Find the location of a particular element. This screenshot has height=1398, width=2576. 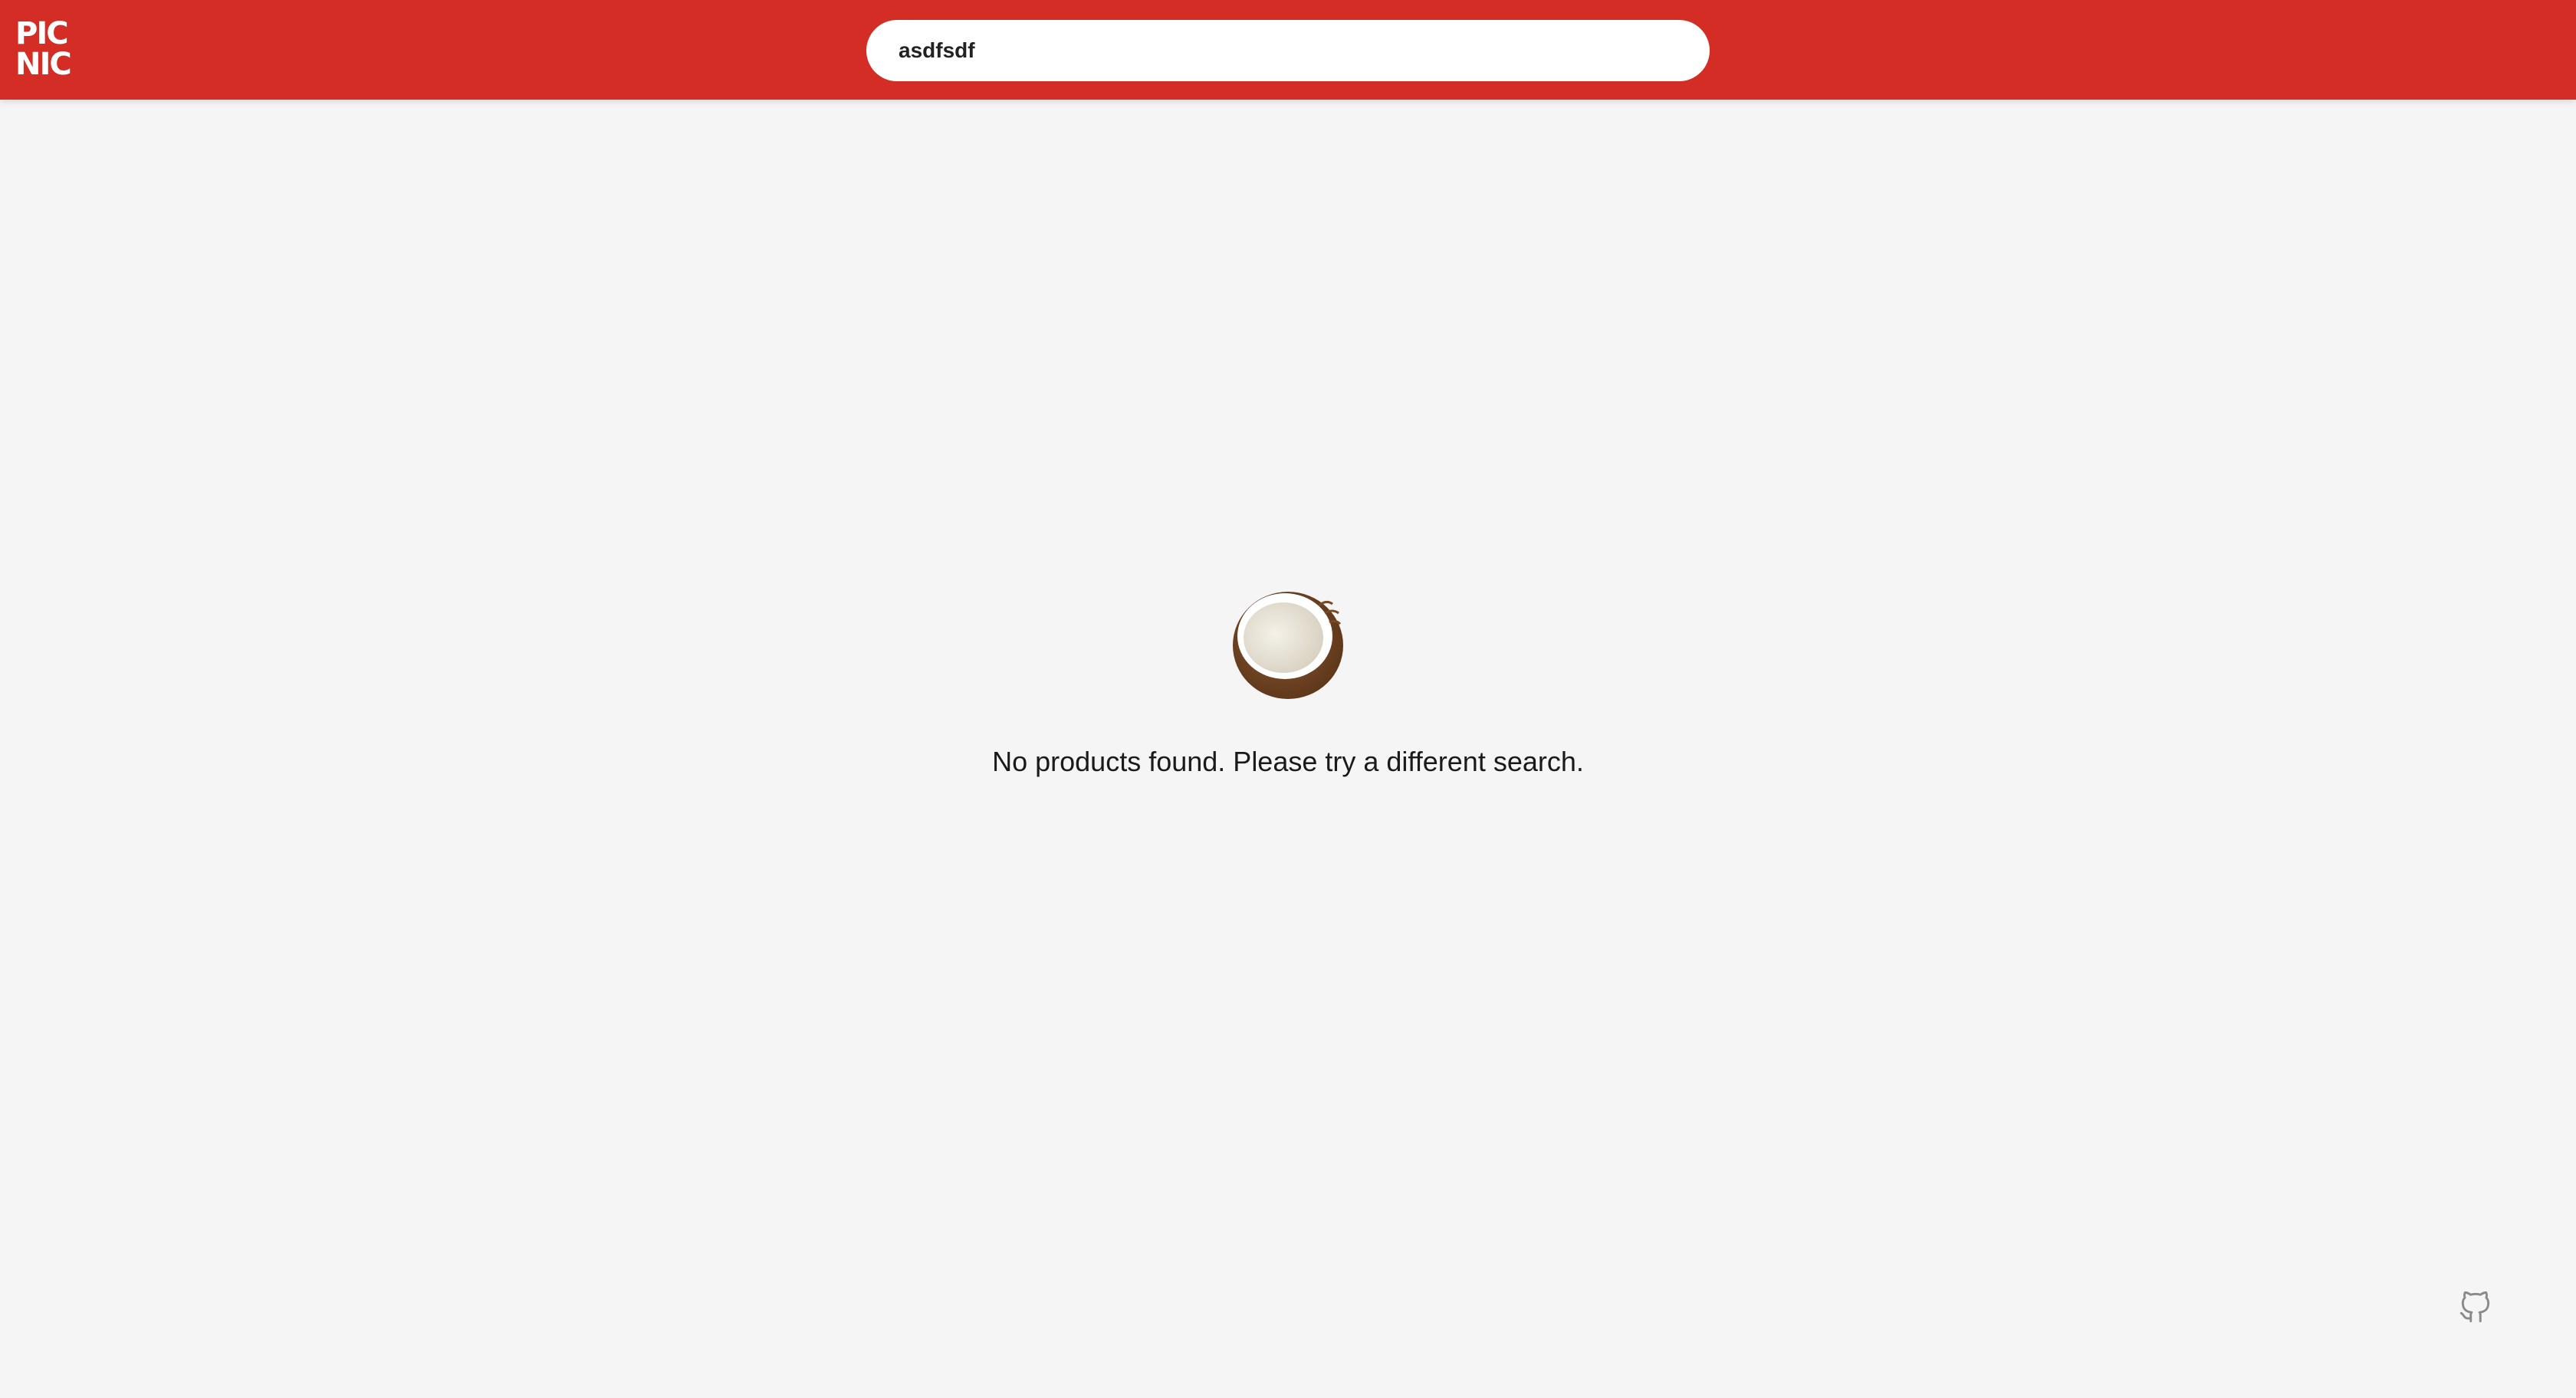

github-icon is located at coordinates (2476, 1307).